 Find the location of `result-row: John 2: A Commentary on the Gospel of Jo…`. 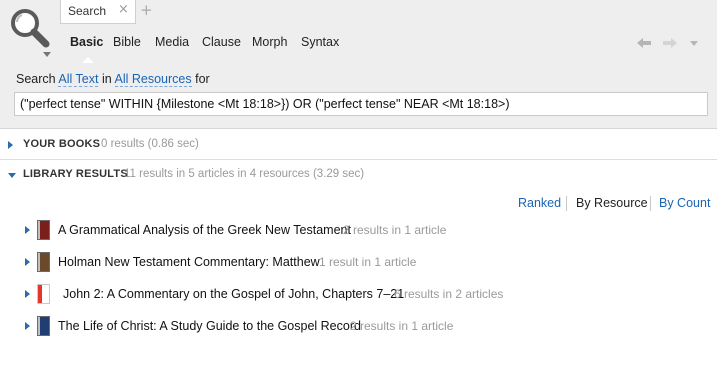

result-row: John 2: A Commentary on the Gospel of Jo… is located at coordinates (358, 294).